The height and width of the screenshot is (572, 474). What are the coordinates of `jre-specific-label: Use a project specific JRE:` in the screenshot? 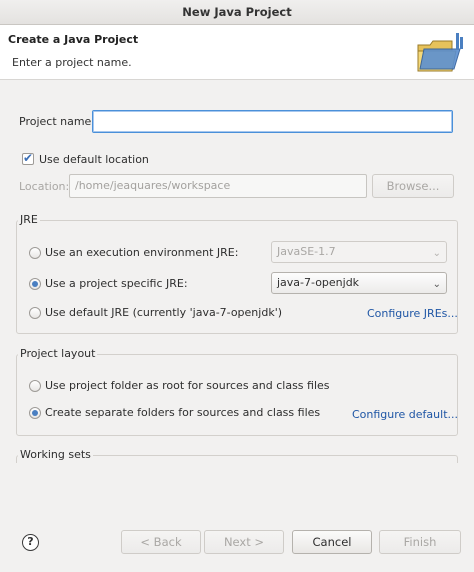 It's located at (116, 283).